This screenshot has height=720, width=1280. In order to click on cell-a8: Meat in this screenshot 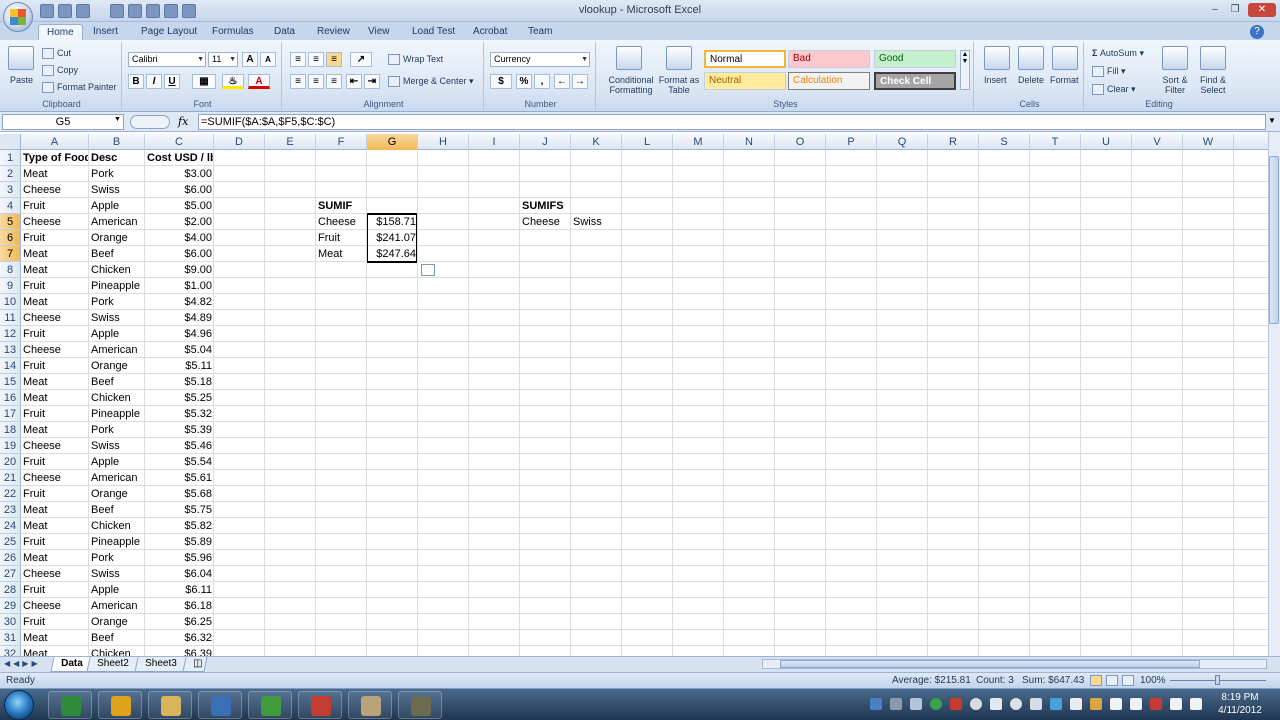, I will do `click(55, 270)`.